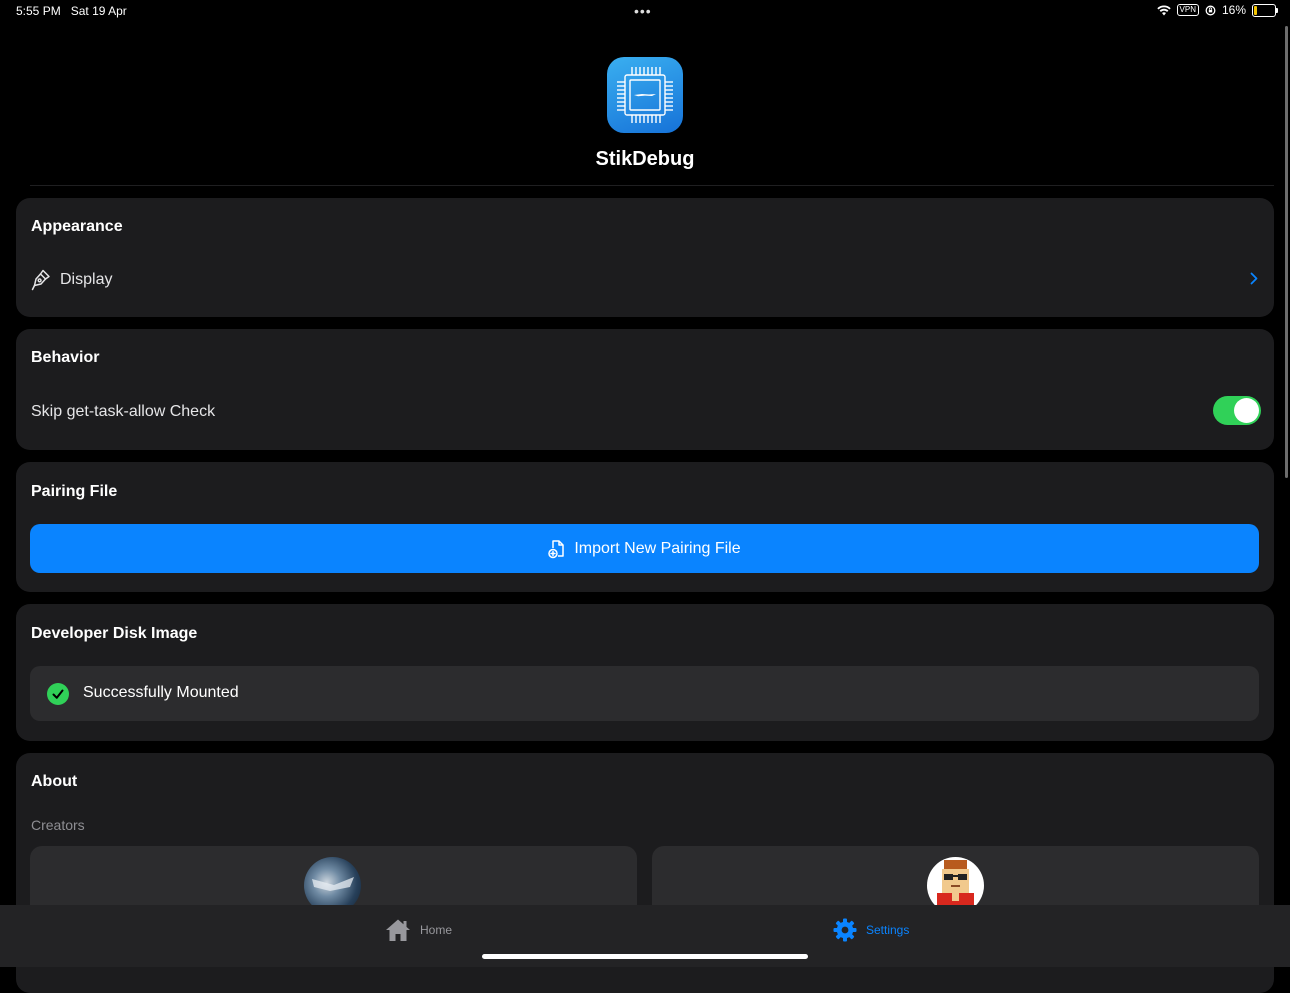  What do you see at coordinates (888, 930) in the screenshot?
I see `tab-settings-label: Settings` at bounding box center [888, 930].